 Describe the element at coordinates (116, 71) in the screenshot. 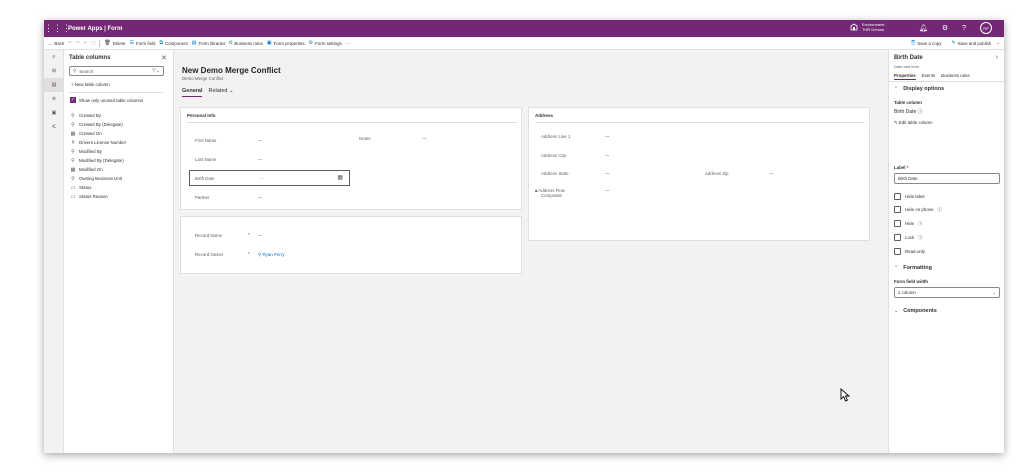

I see `search-input: ⚲ Search ▽⌄` at that location.